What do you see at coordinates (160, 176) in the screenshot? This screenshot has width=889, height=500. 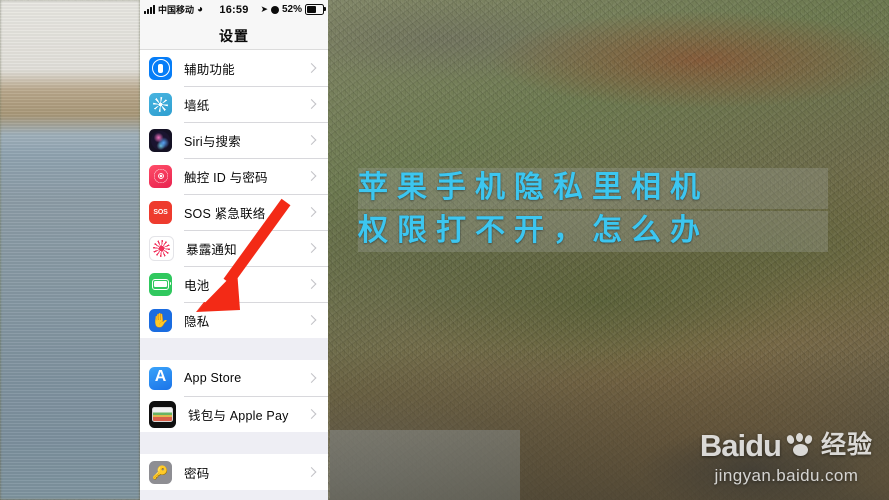 I see `touch-id-icon` at bounding box center [160, 176].